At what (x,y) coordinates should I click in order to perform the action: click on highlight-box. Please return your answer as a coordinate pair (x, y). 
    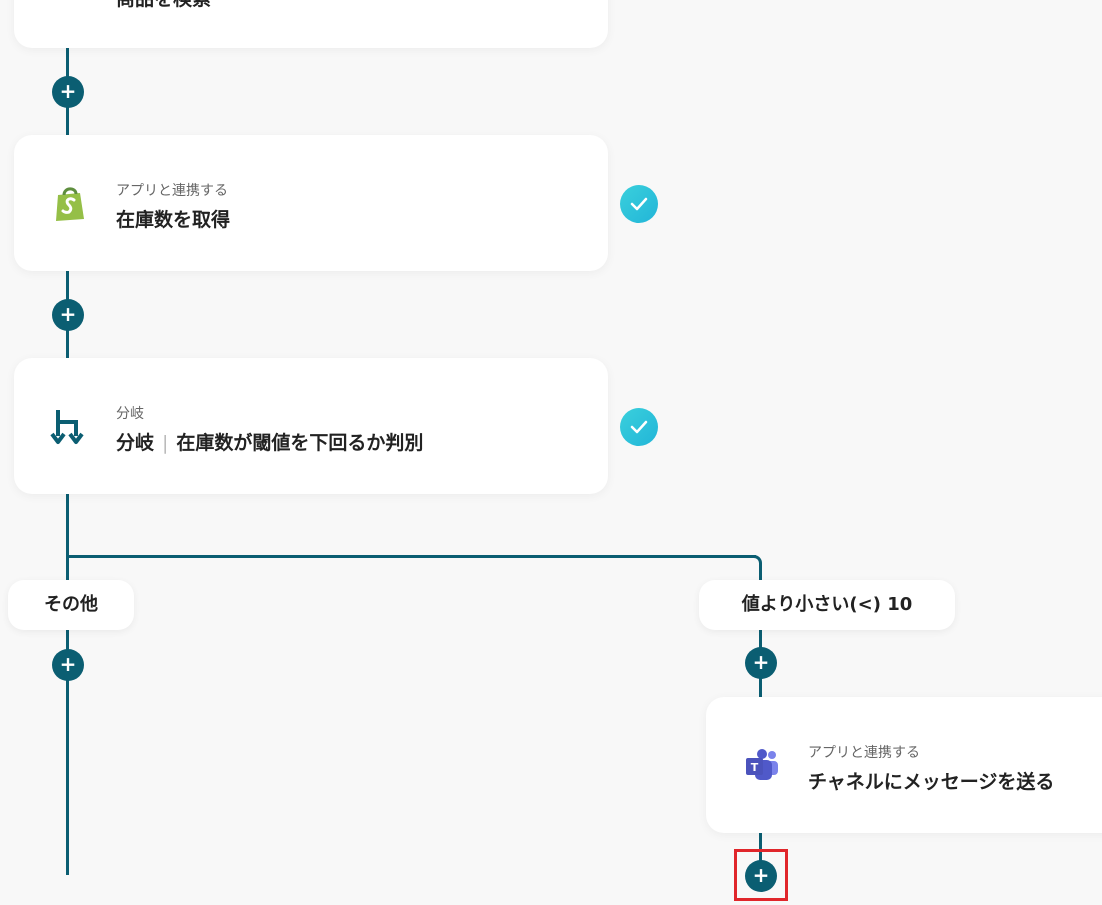
    Looking at the image, I should click on (761, 875).